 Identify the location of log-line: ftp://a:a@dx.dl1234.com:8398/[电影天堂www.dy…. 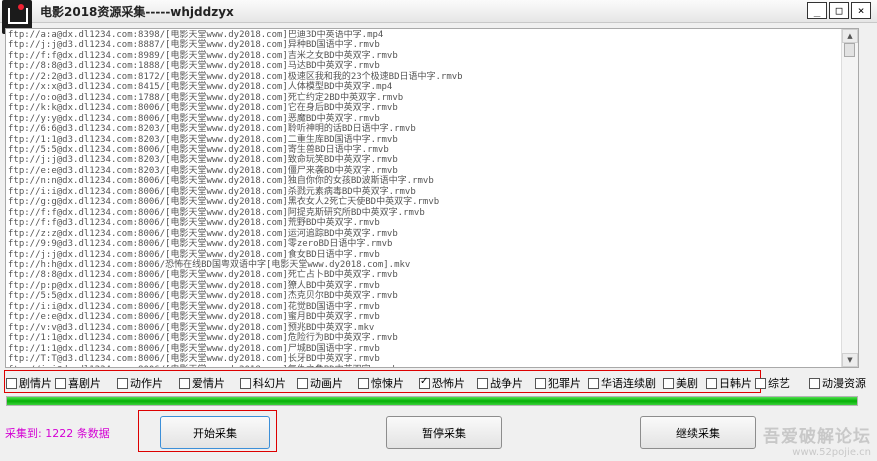
(196, 35).